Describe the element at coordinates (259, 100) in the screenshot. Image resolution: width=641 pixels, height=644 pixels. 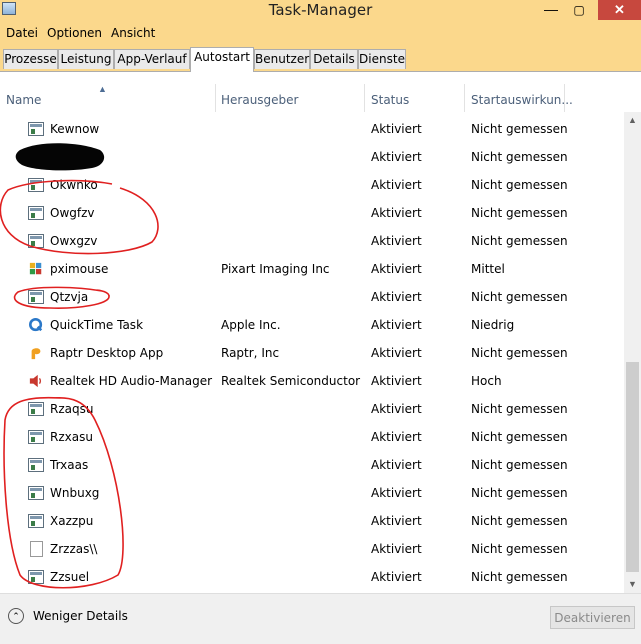
I see `column-publisher: Herausgeber` at that location.